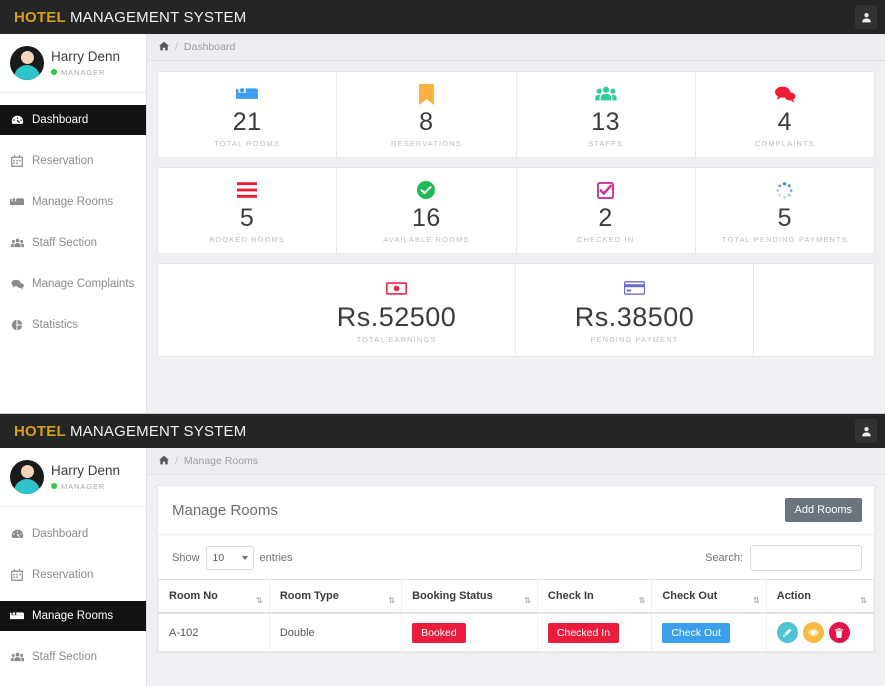 The image size is (885, 686). What do you see at coordinates (516, 510) in the screenshot?
I see `card-header: Manage Rooms Add Rooms` at bounding box center [516, 510].